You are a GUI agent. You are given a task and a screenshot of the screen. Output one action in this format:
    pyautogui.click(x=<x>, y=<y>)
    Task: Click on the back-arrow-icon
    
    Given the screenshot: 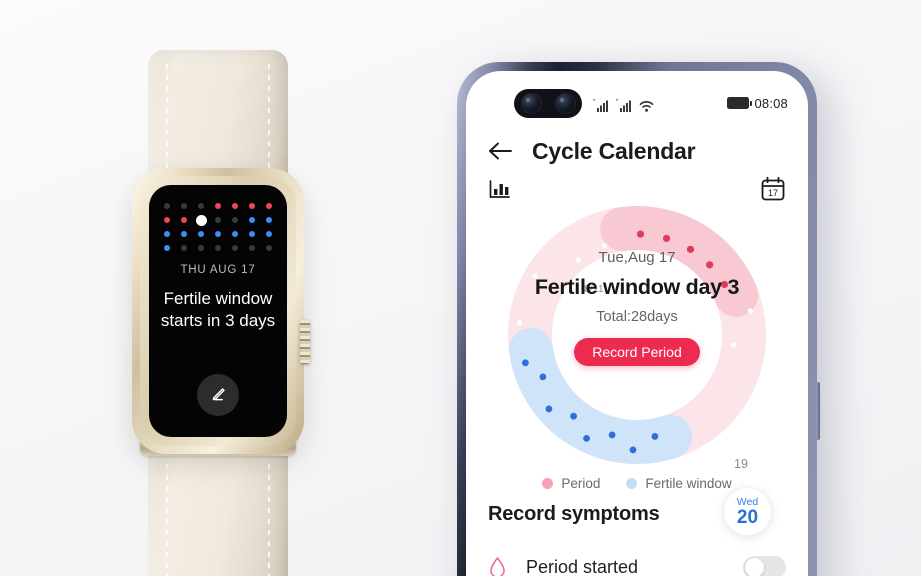 What is the action you would take?
    pyautogui.click(x=501, y=151)
    